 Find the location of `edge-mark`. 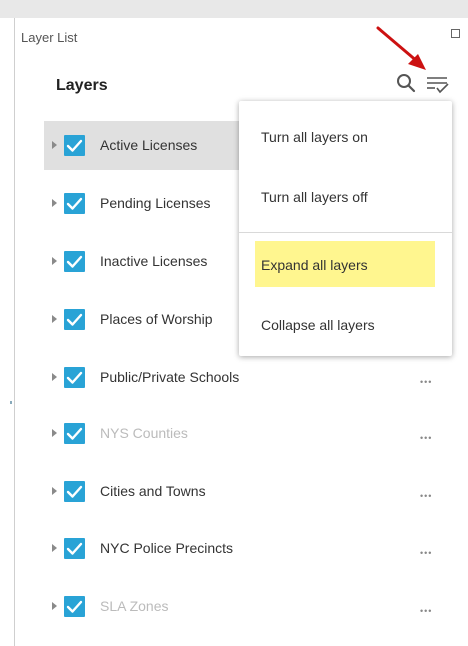

edge-mark is located at coordinates (11, 402).